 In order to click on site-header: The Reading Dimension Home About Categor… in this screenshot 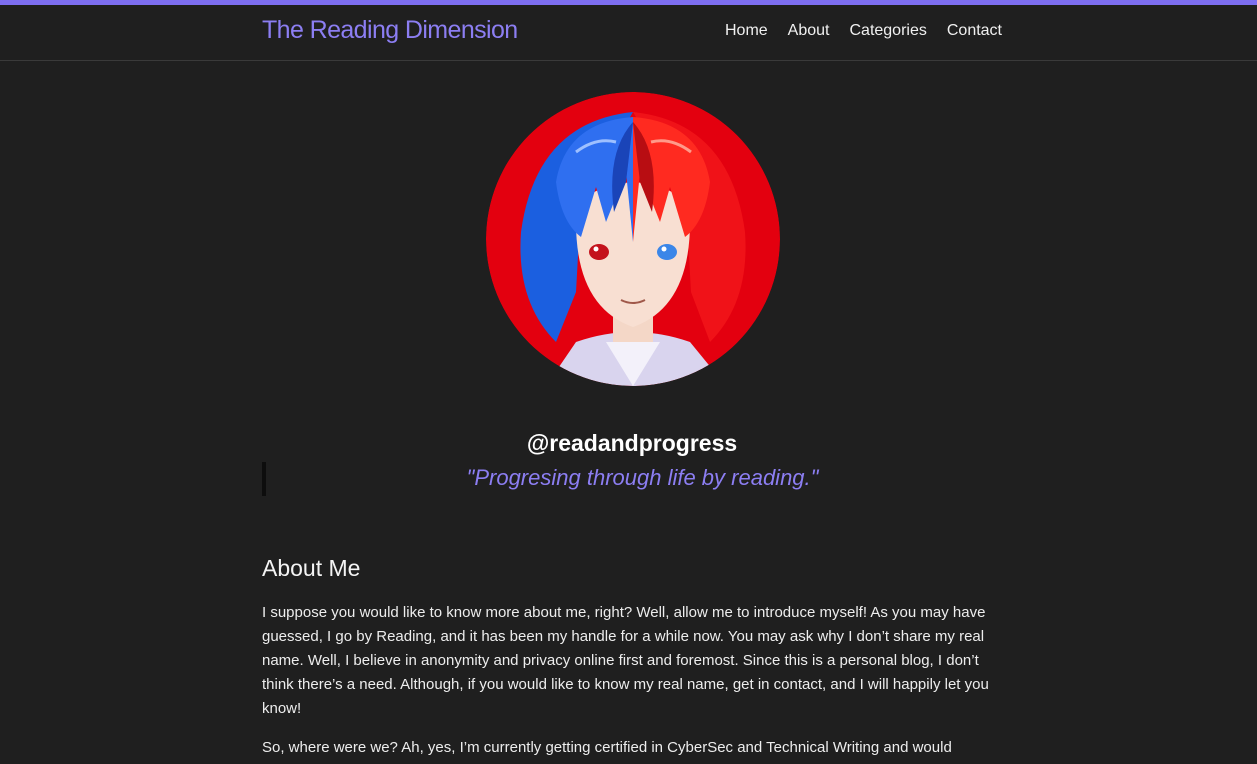, I will do `click(628, 33)`.